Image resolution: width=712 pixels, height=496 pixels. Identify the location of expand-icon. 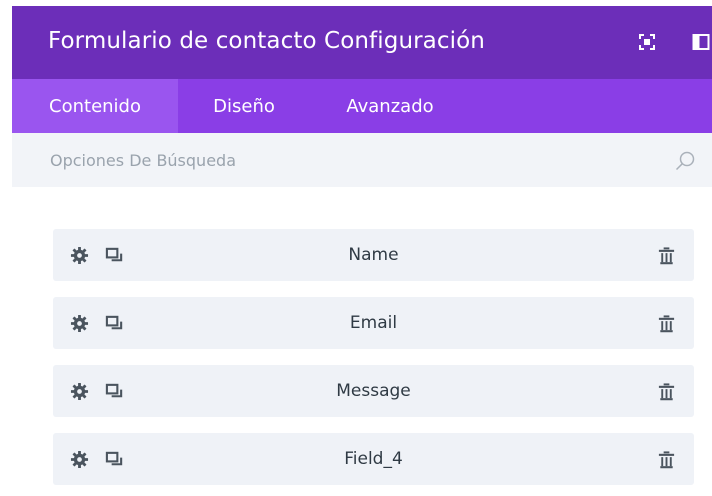
(647, 42).